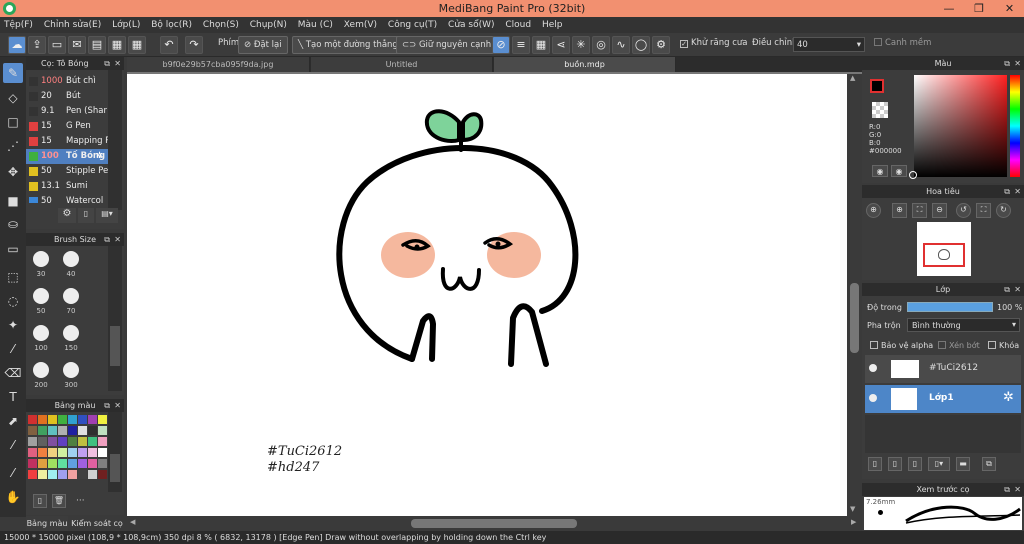  I want to click on layer-row: #TuCi2612, so click(943, 369).